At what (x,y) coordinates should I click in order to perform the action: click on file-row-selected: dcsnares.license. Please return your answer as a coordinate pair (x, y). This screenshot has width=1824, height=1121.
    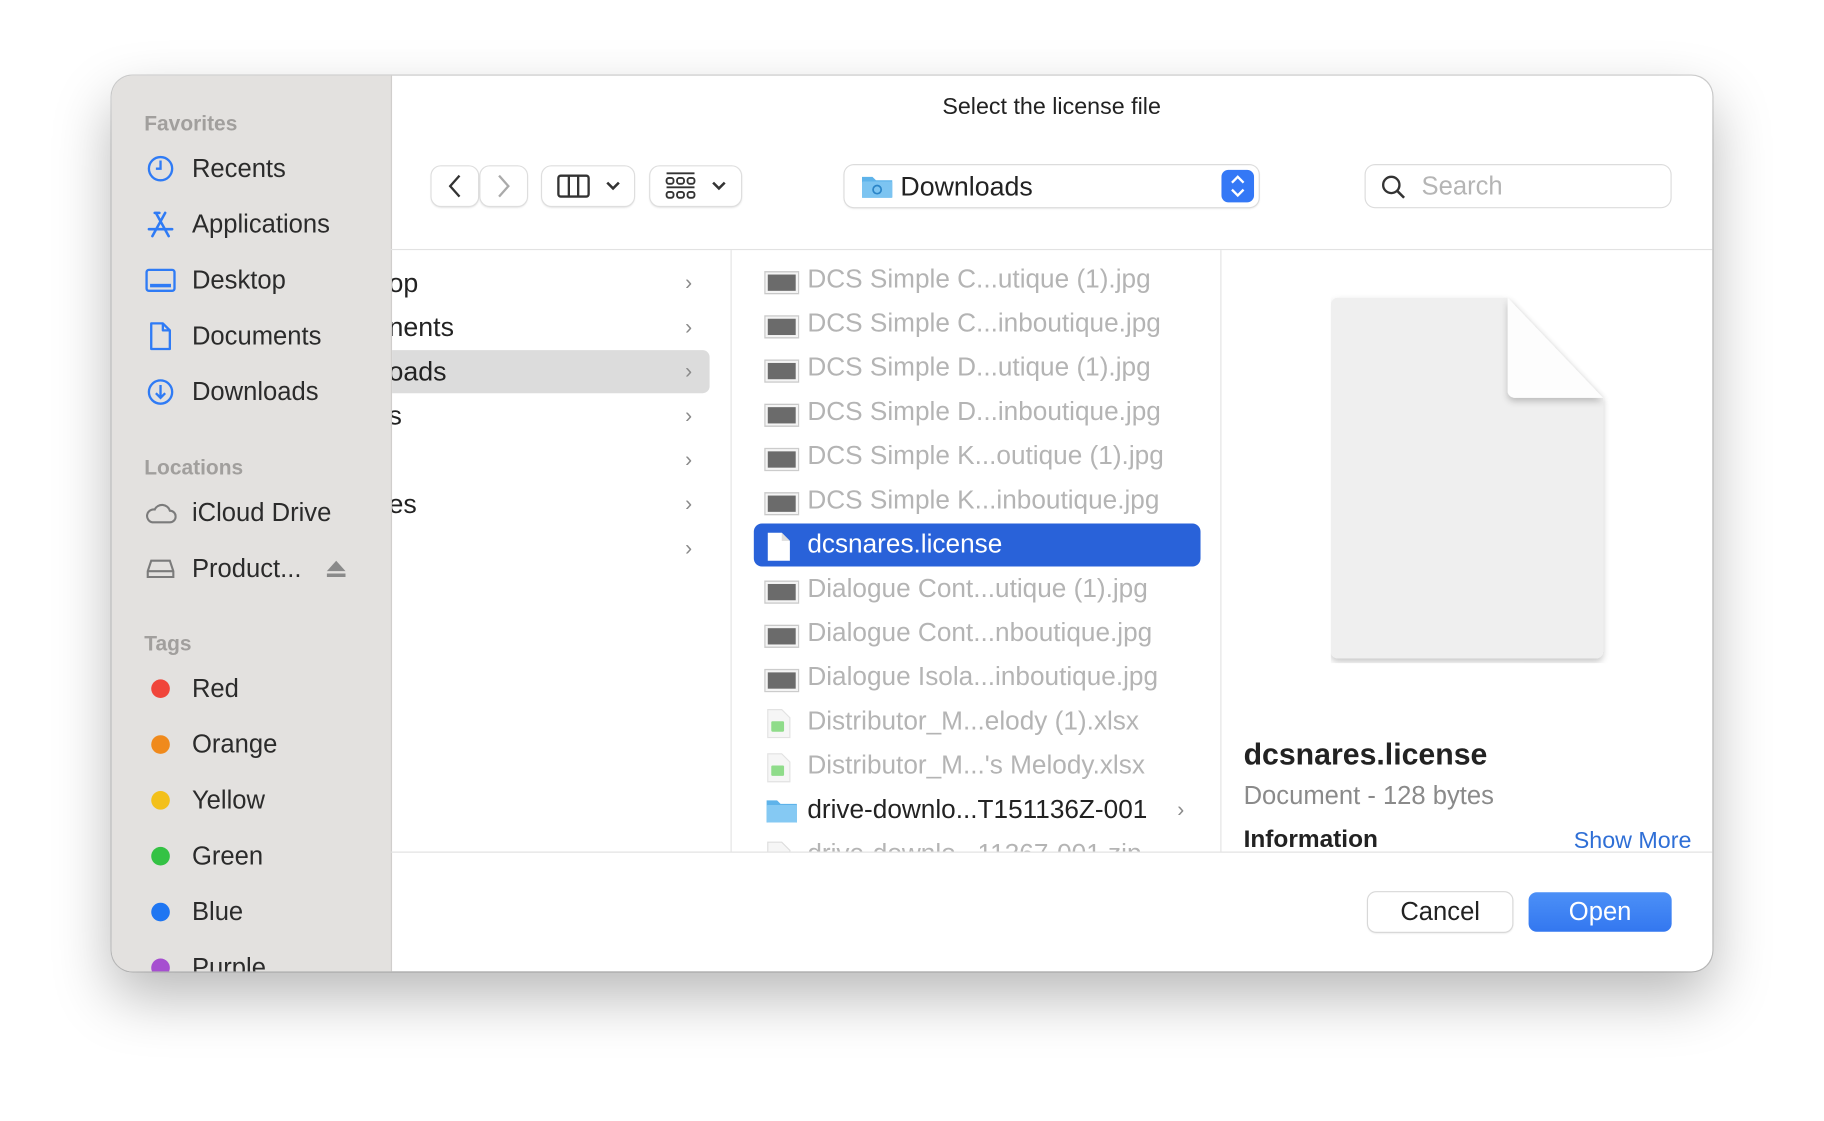
    Looking at the image, I should click on (977, 545).